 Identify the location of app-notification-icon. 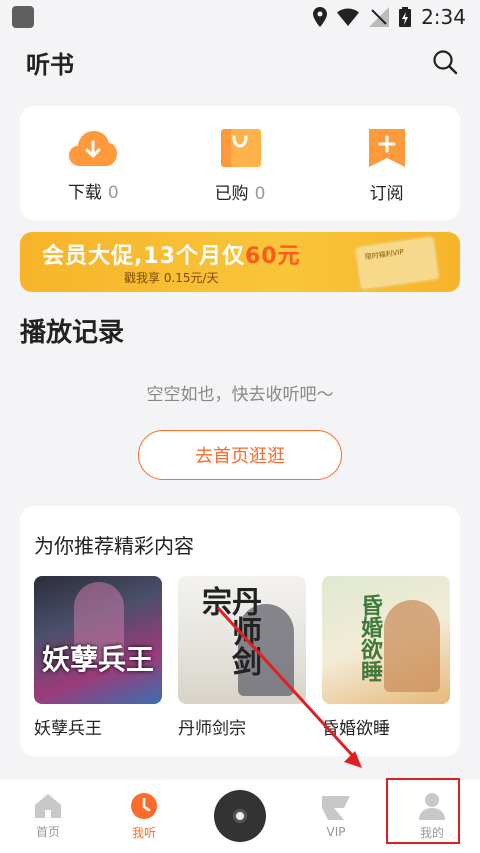
(23, 17).